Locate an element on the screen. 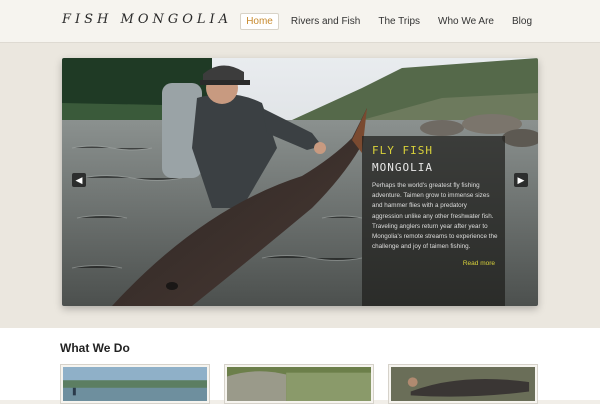  thumbnail-fish-catch is located at coordinates (463, 384).